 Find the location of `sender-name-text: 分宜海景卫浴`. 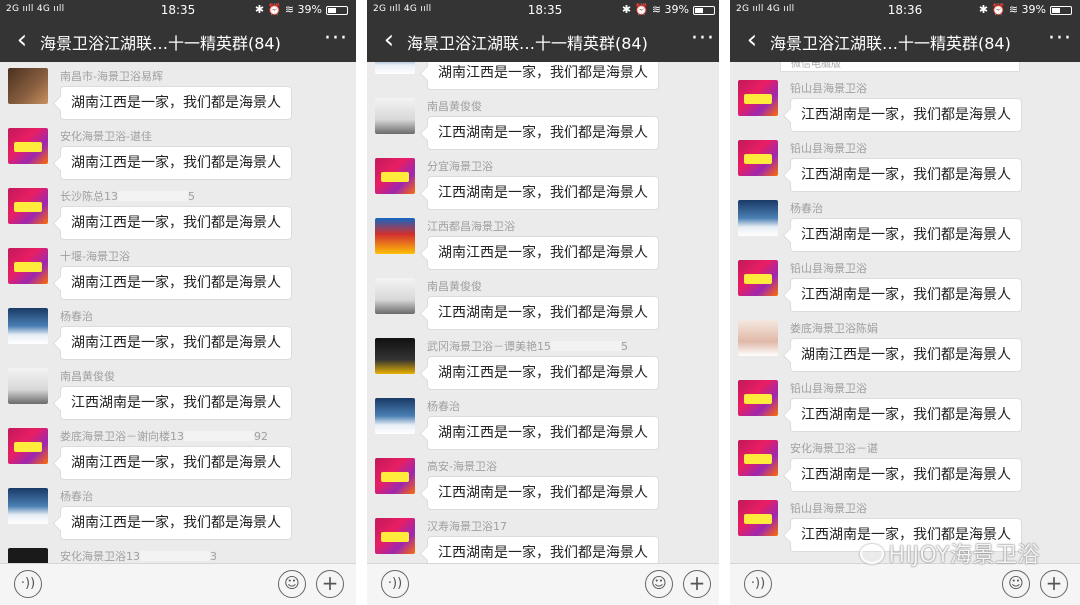

sender-name-text: 分宜海景卫浴 is located at coordinates (460, 166).